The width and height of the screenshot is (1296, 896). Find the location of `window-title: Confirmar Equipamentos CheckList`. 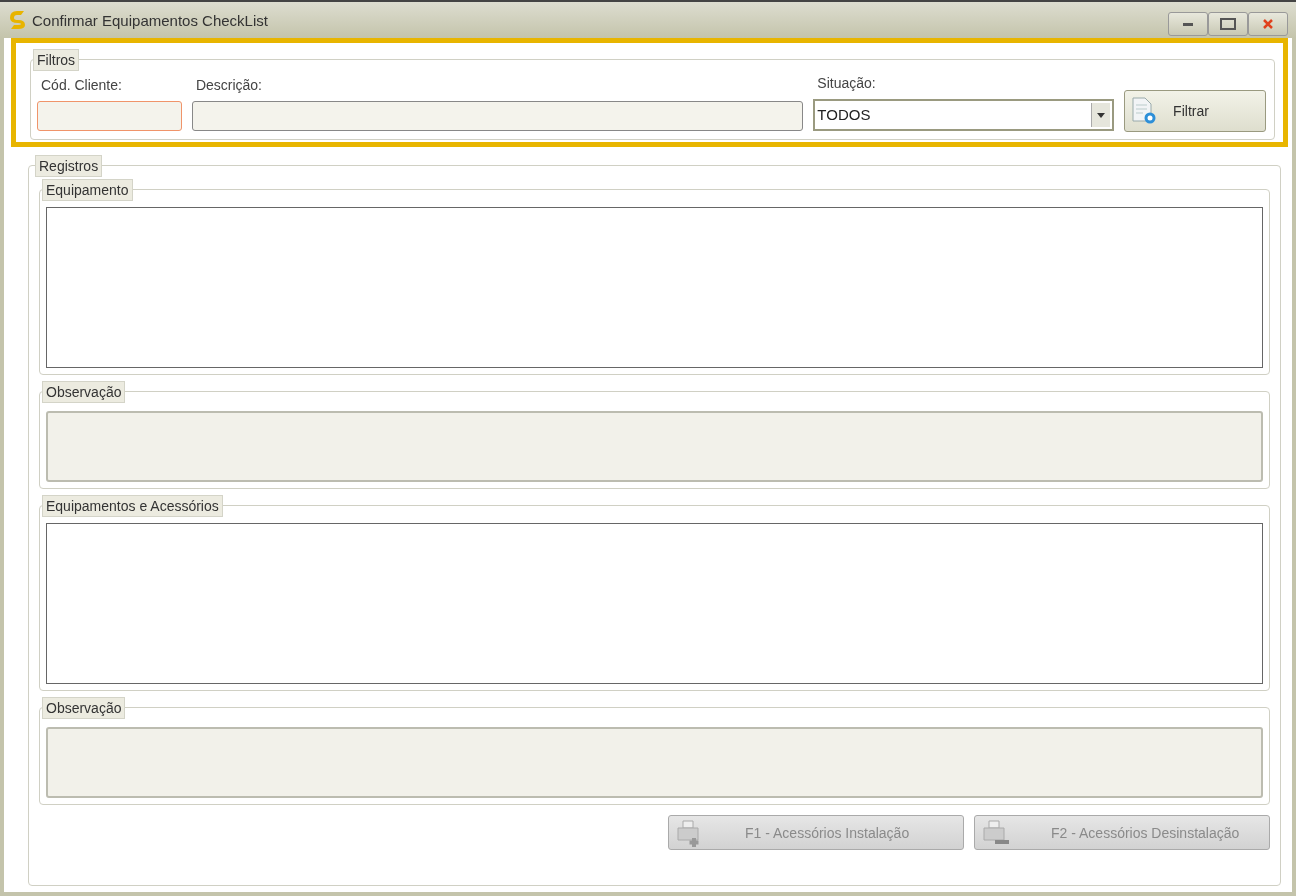

window-title: Confirmar Equipamentos CheckList is located at coordinates (150, 20).